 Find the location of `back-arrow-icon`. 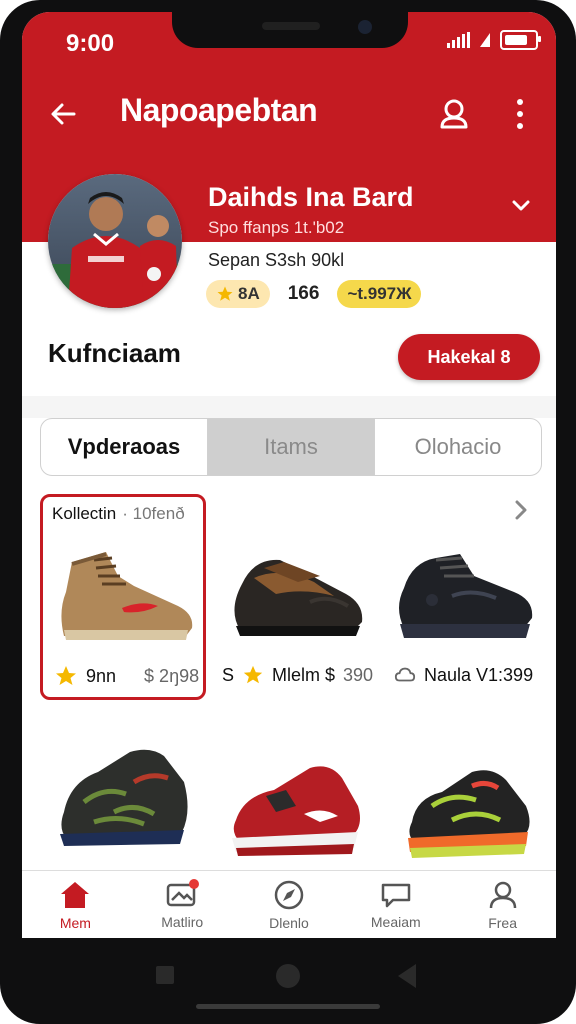

back-arrow-icon is located at coordinates (64, 114).